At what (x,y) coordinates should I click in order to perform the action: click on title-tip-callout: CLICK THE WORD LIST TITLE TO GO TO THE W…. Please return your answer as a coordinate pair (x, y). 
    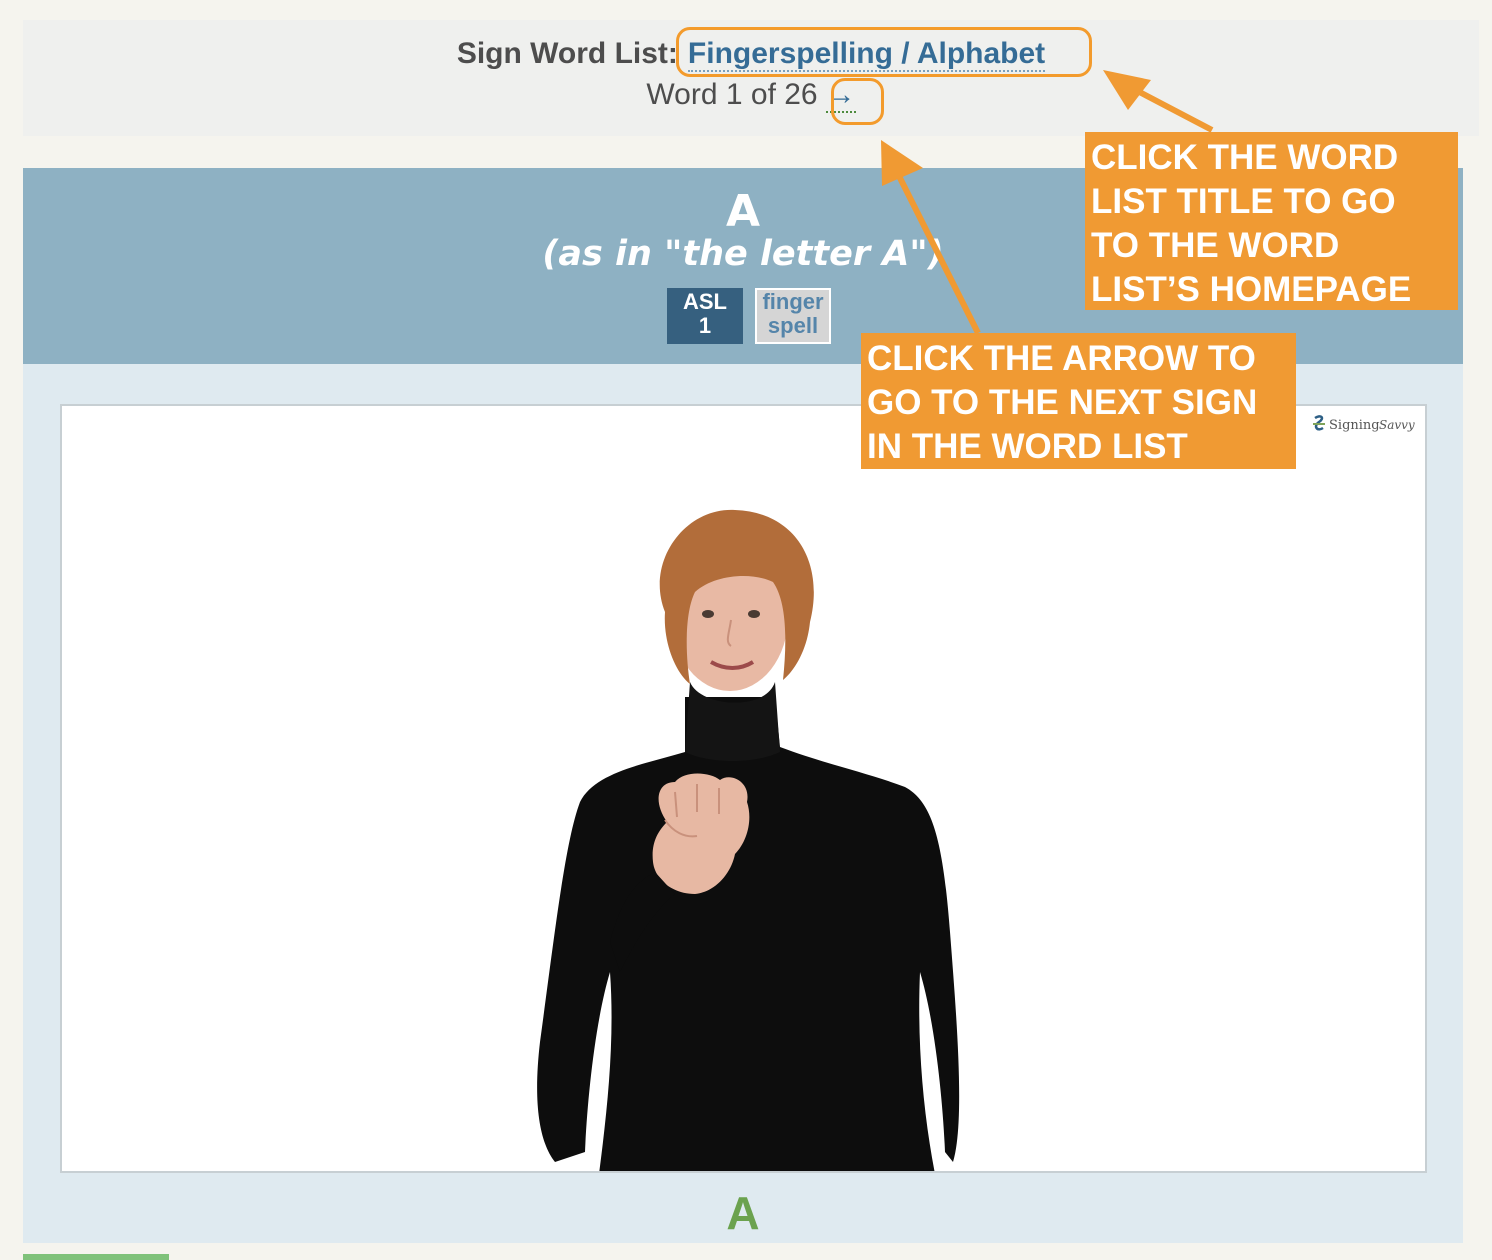
    Looking at the image, I should click on (1271, 221).